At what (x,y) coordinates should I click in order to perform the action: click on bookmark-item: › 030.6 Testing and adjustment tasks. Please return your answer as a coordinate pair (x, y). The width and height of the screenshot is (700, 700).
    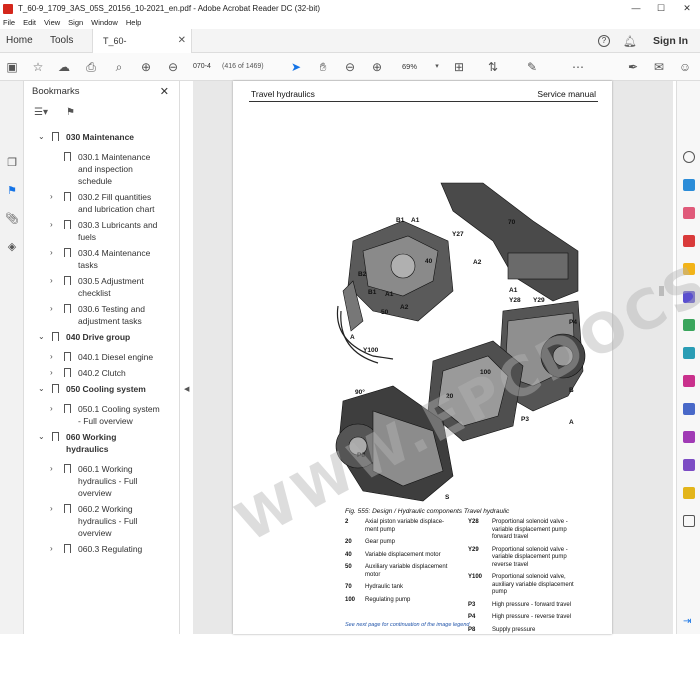
    Looking at the image, I should click on (111, 315).